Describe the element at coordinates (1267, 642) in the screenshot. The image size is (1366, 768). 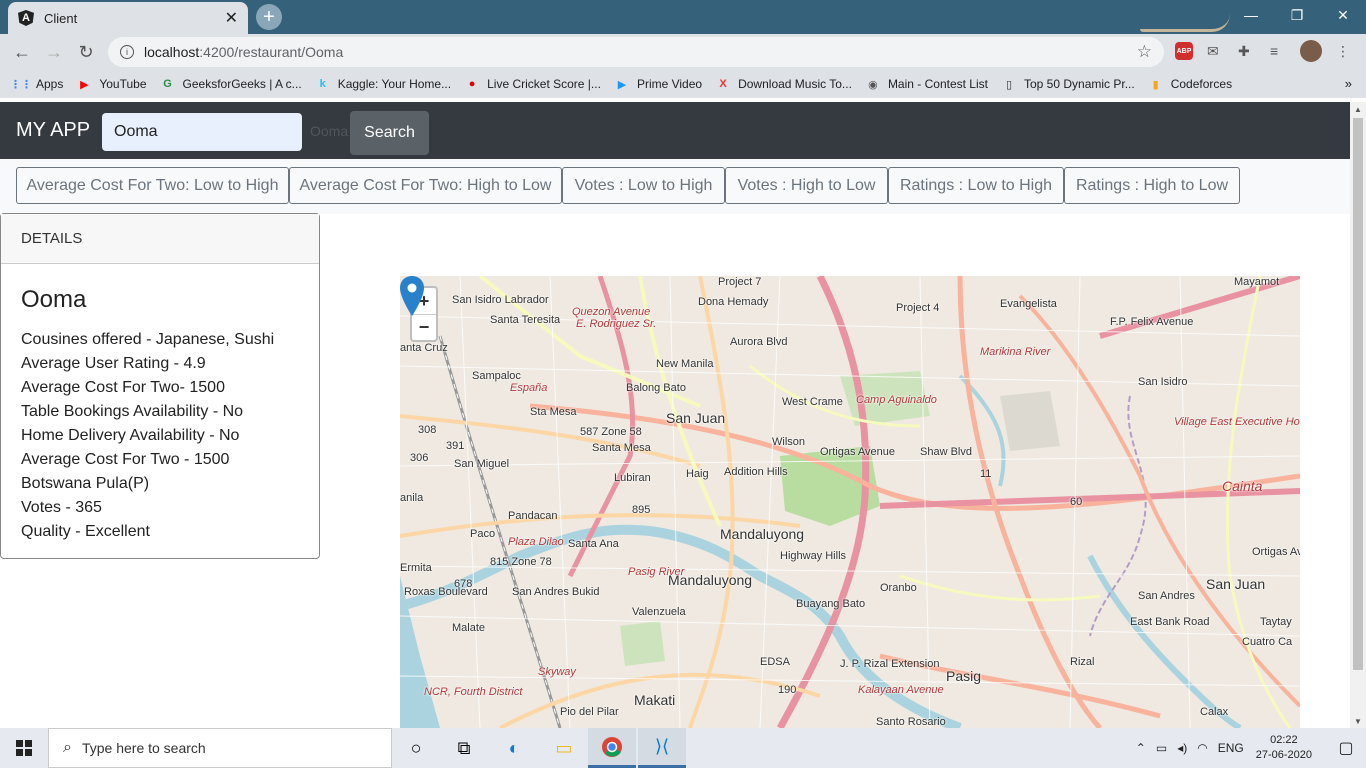
I see `map-label: Cuatro Ca` at that location.